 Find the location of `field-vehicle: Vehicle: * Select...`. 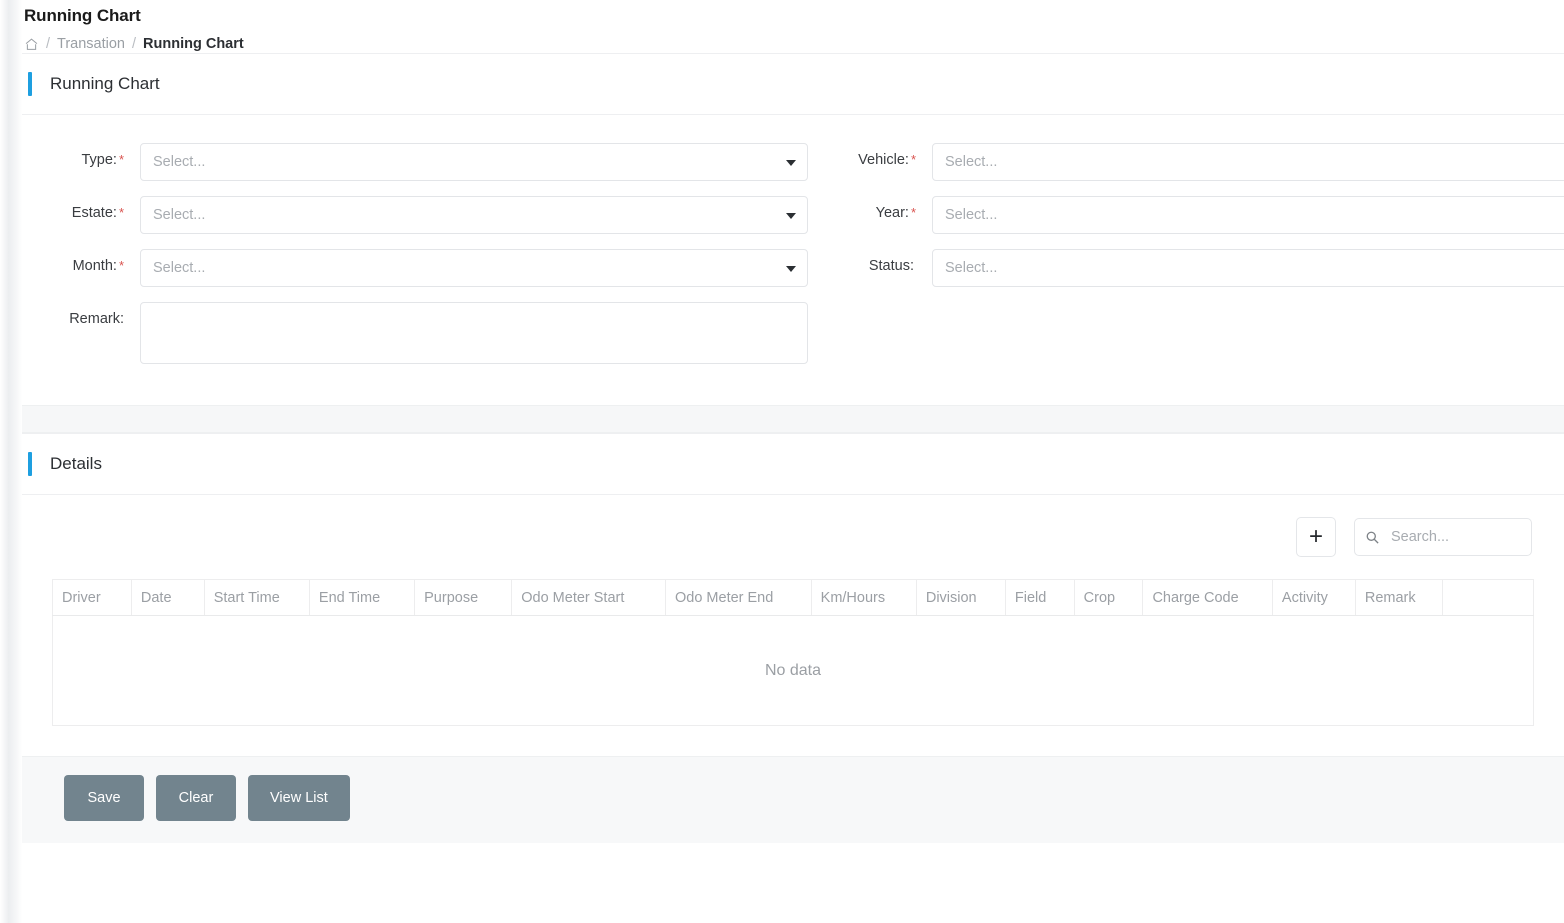

field-vehicle: Vehicle: * Select... is located at coordinates (1201, 162).